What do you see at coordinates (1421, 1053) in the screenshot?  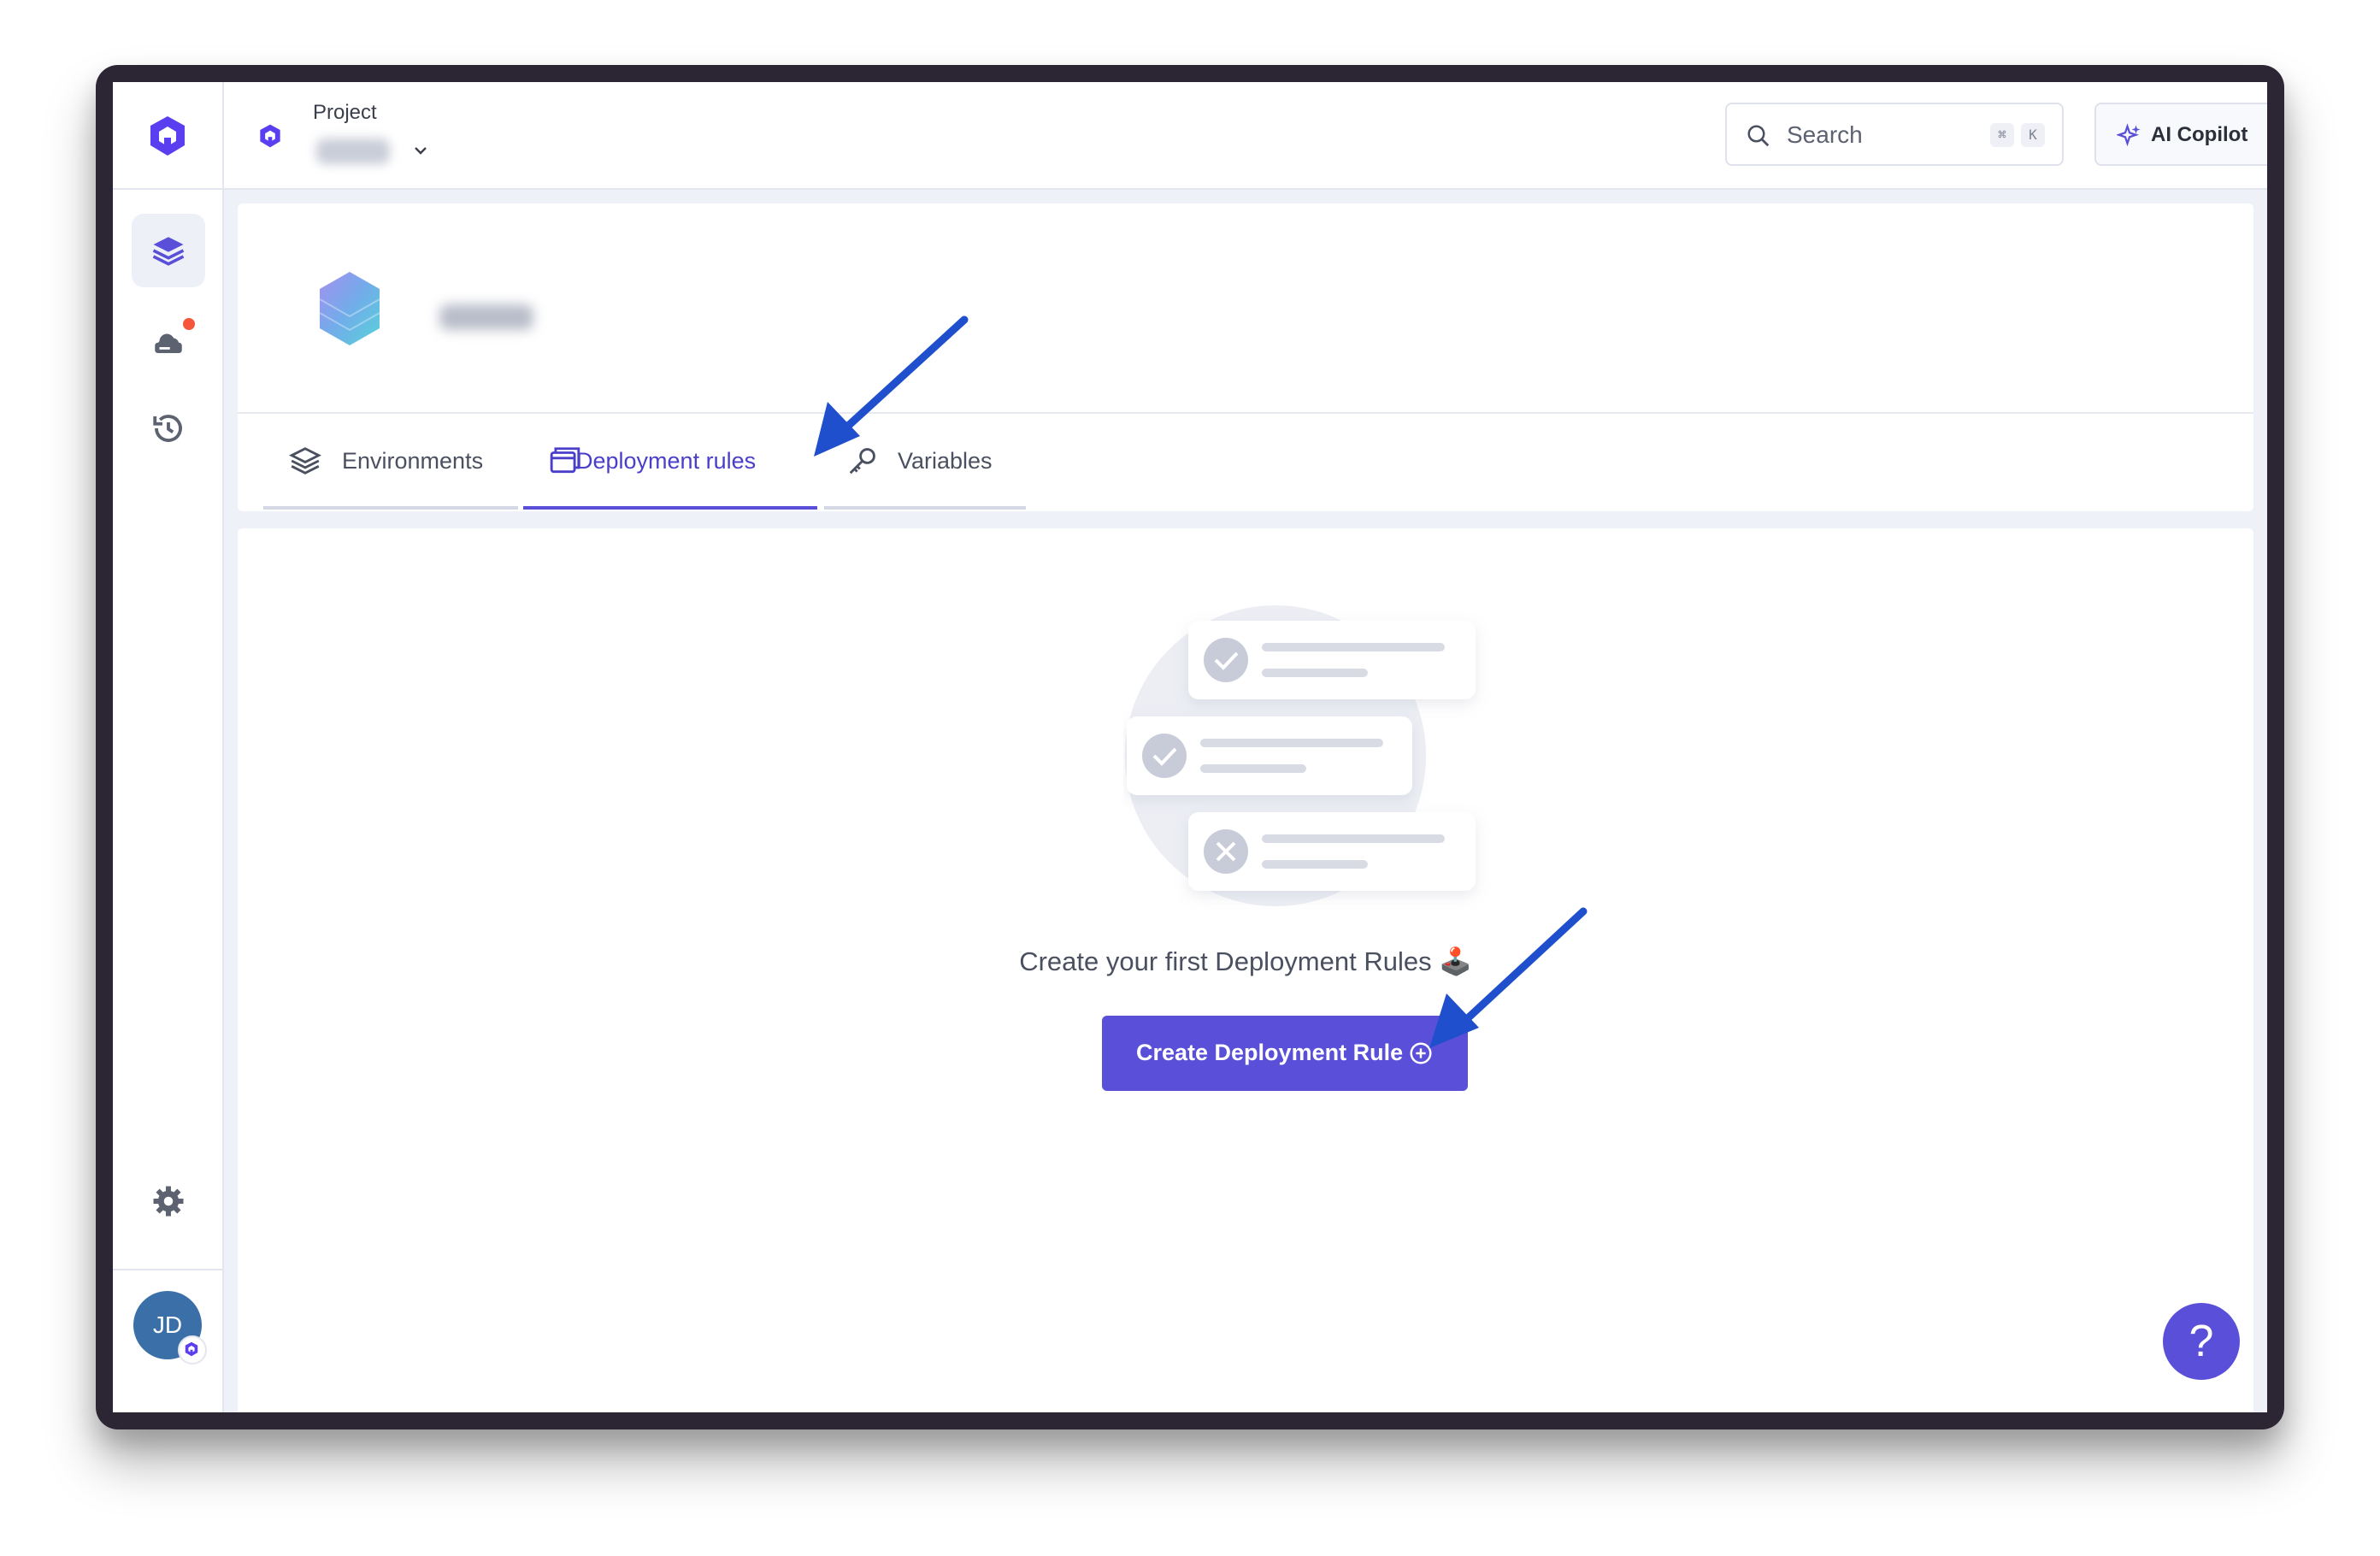 I see `plus-circle-icon` at bounding box center [1421, 1053].